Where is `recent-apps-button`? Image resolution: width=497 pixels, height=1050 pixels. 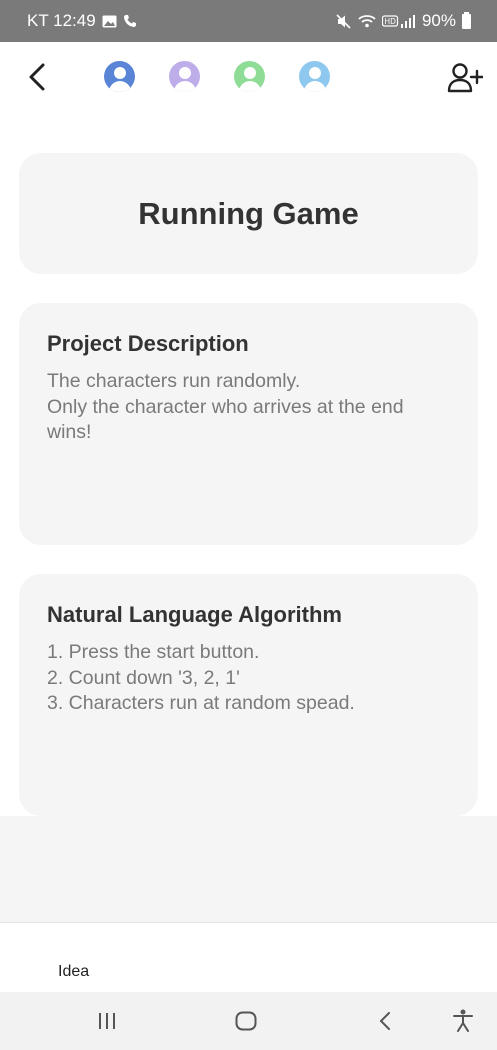
recent-apps-button is located at coordinates (107, 1021).